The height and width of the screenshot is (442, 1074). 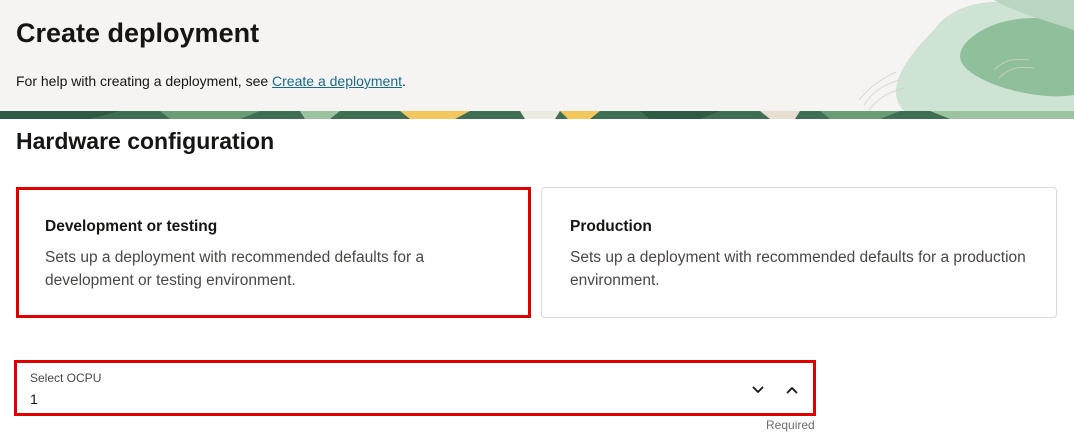 I want to click on chevron-up-icon, so click(x=792, y=390).